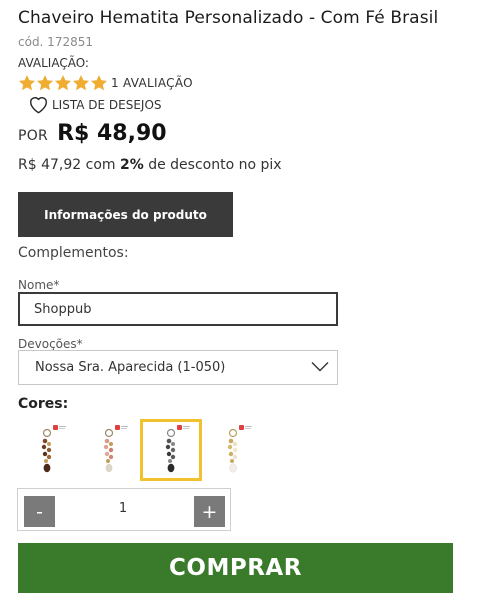 The width and height of the screenshot is (500, 610). Describe the element at coordinates (50, 344) in the screenshot. I see `devocoes-label: Devoções*` at that location.